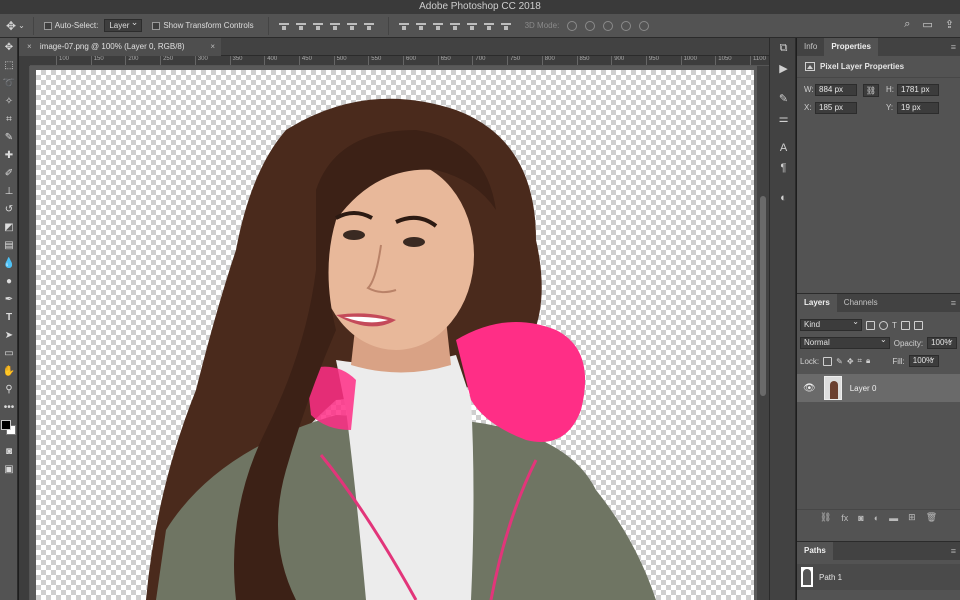 The height and width of the screenshot is (600, 960). I want to click on eye-icon: 👁︎, so click(809, 388).